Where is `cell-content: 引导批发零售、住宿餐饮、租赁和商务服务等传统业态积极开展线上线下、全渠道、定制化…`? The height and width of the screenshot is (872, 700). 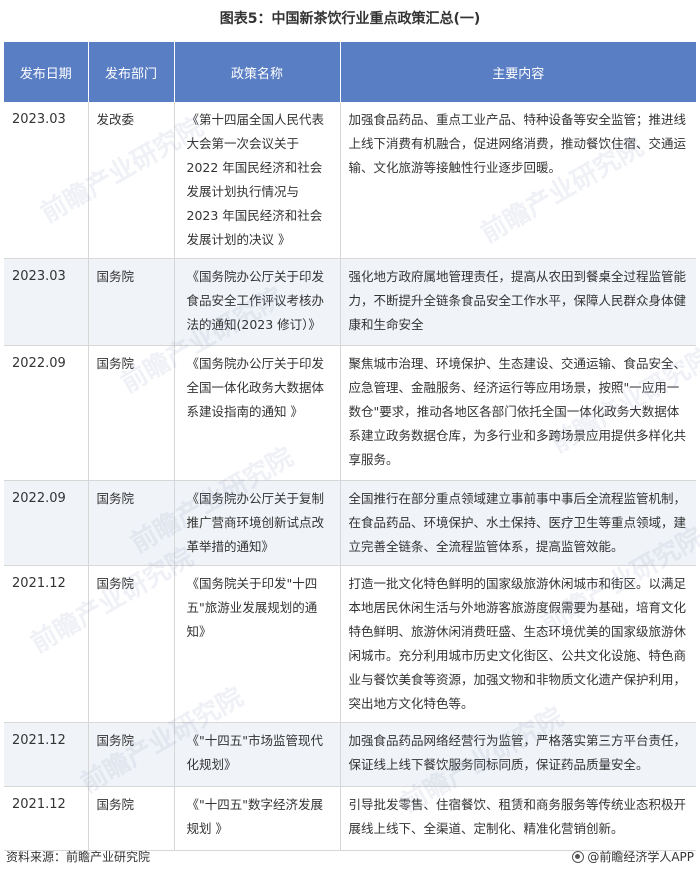 cell-content: 引导批发零售、住宿餐饮、租赁和商务服务等传统业态积极开展线上线下、全渠道、定制化… is located at coordinates (517, 818).